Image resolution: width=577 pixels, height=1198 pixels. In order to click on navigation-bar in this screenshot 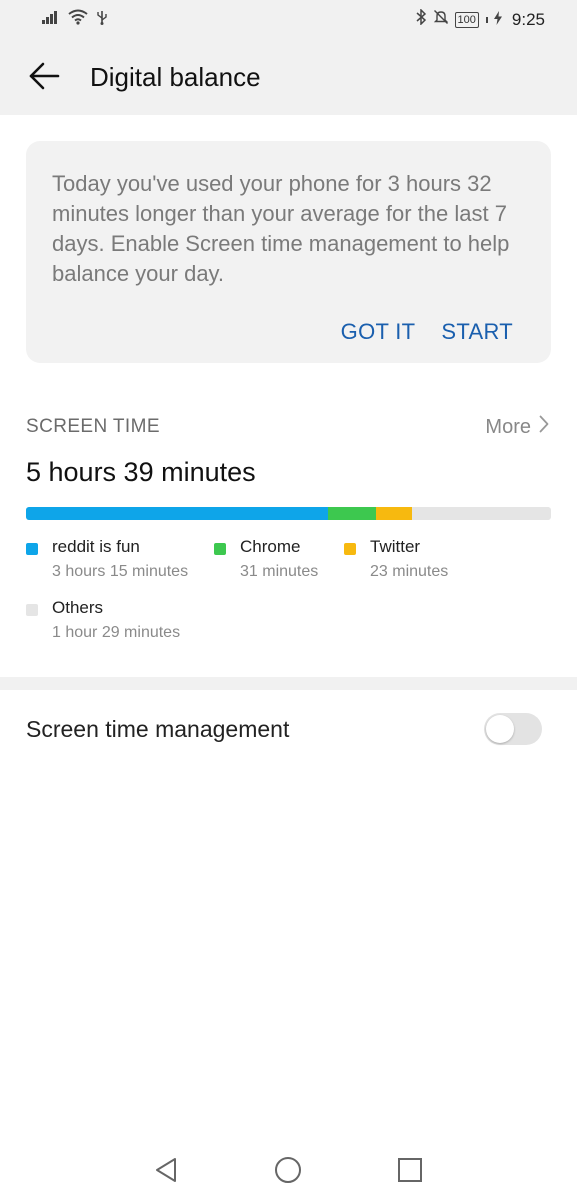, I will do `click(288, 1169)`.